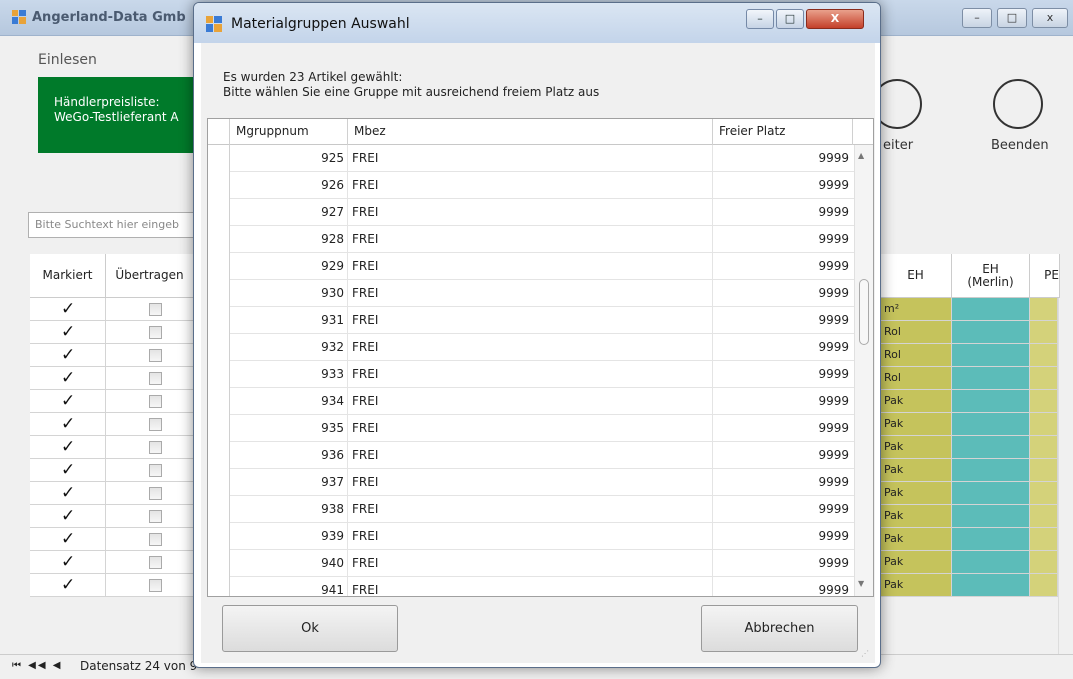  What do you see at coordinates (1012, 18) in the screenshot?
I see `main-maximize-button: □` at bounding box center [1012, 18].